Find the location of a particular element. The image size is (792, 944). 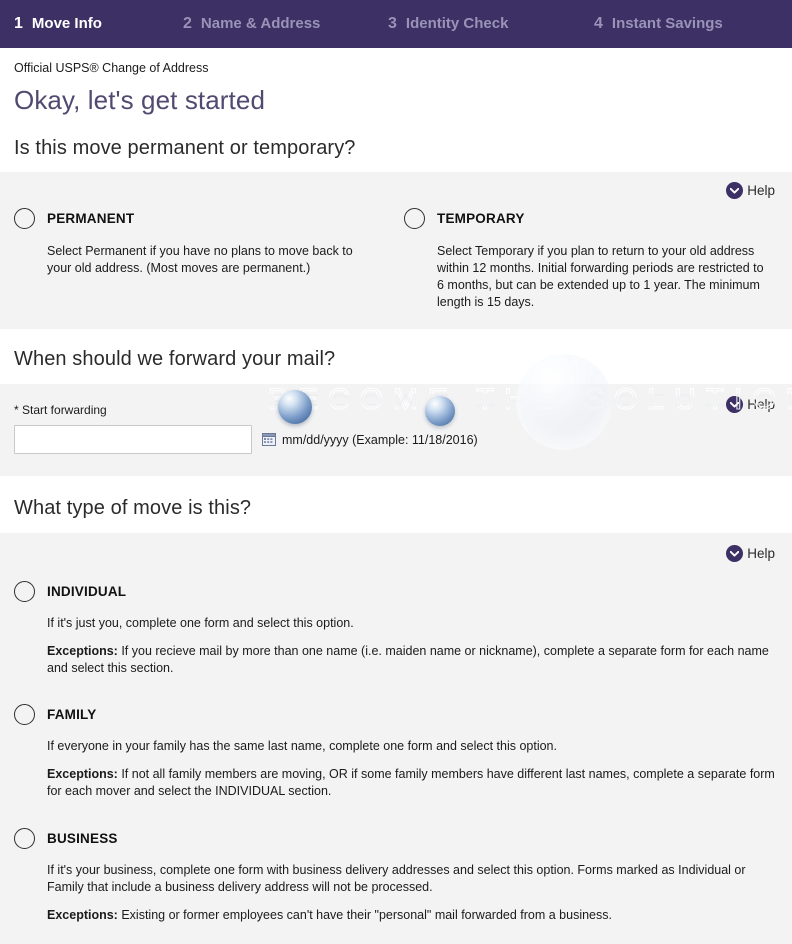

start-forwarding-input is located at coordinates (133, 439).